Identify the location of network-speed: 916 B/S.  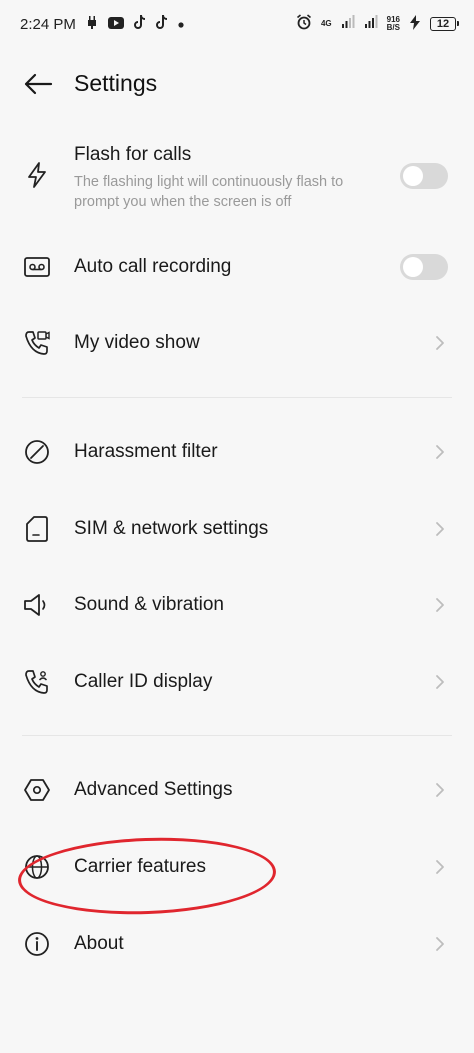
(393, 24).